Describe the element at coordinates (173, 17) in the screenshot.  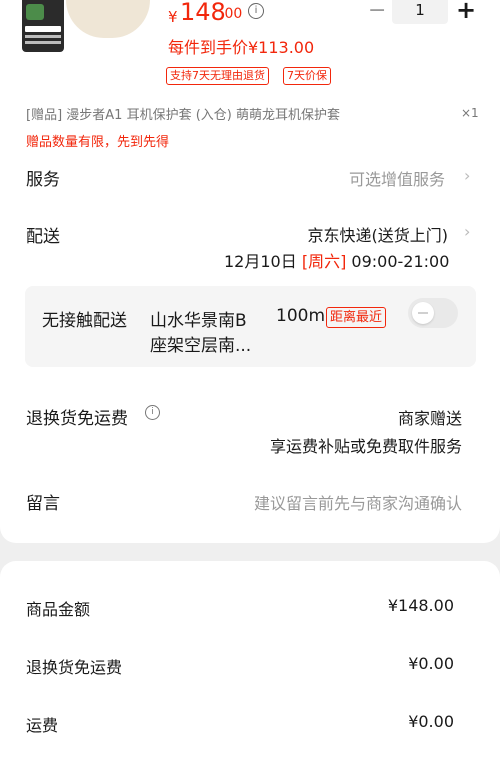
I see `price-symbol: ¥` at that location.